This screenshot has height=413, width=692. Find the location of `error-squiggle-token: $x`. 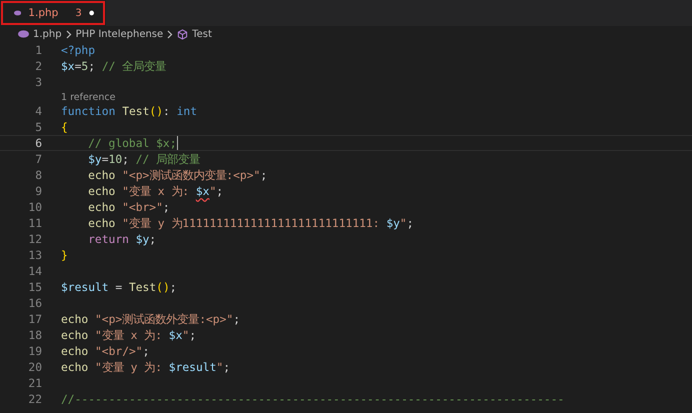

error-squiggle-token: $x is located at coordinates (203, 191).